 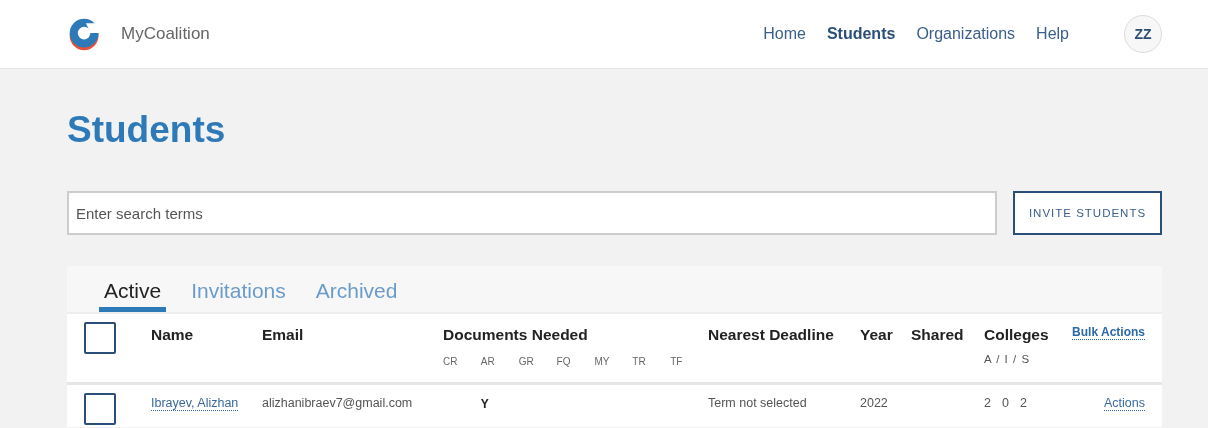 What do you see at coordinates (451, 361) in the screenshot?
I see `document-code: CR` at bounding box center [451, 361].